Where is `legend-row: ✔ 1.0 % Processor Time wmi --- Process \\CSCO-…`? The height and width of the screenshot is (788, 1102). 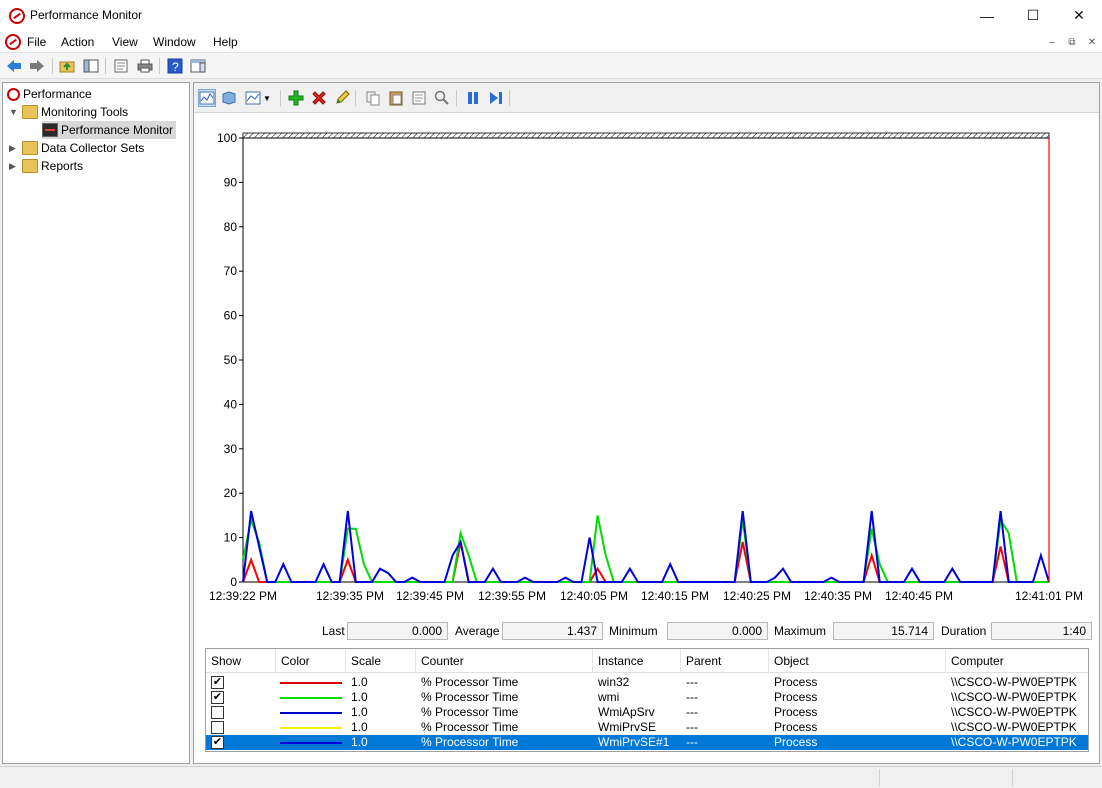 legend-row: ✔ 1.0 % Processor Time wmi --- Process \\CSCO-… is located at coordinates (647, 697).